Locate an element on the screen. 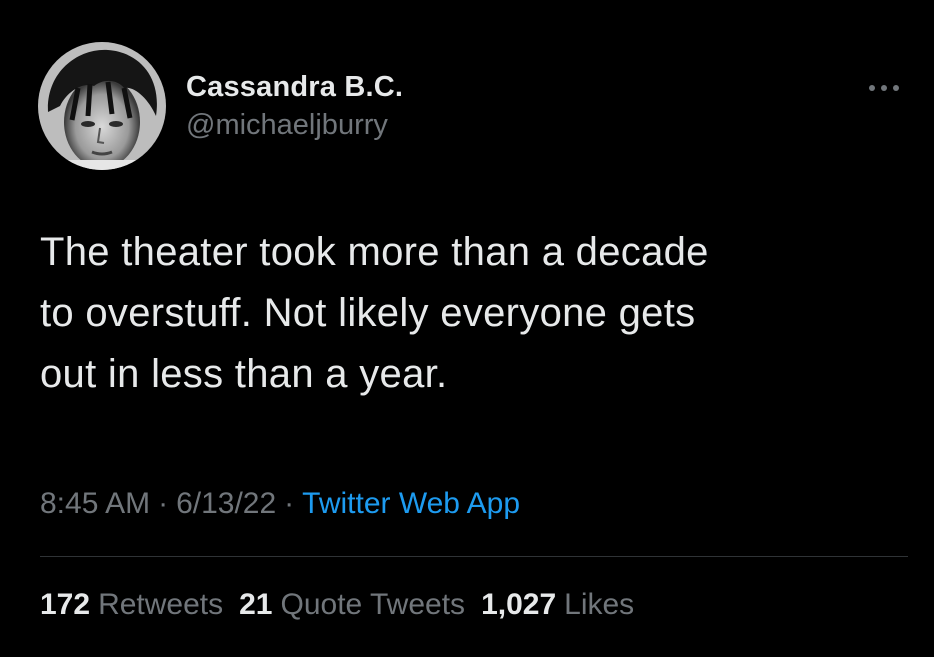 Image resolution: width=934 pixels, height=657 pixels. quote-tweets-count: 21 is located at coordinates (256, 604).